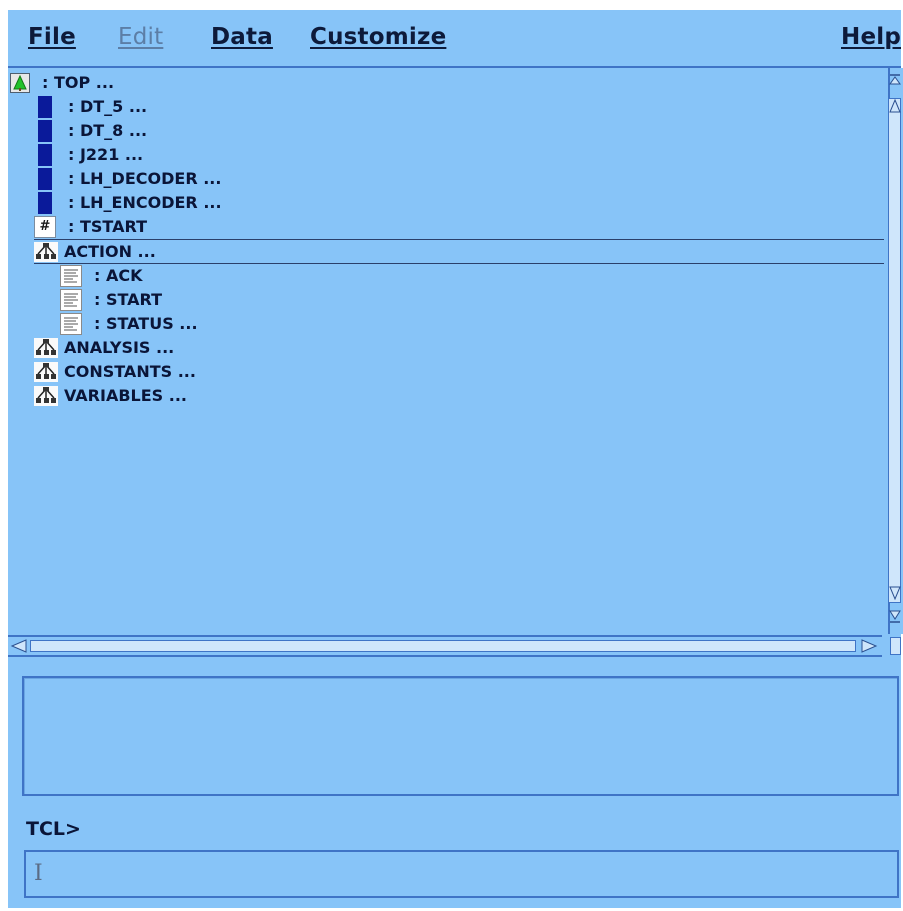  I want to click on selection-bottom-border, so click(459, 263).